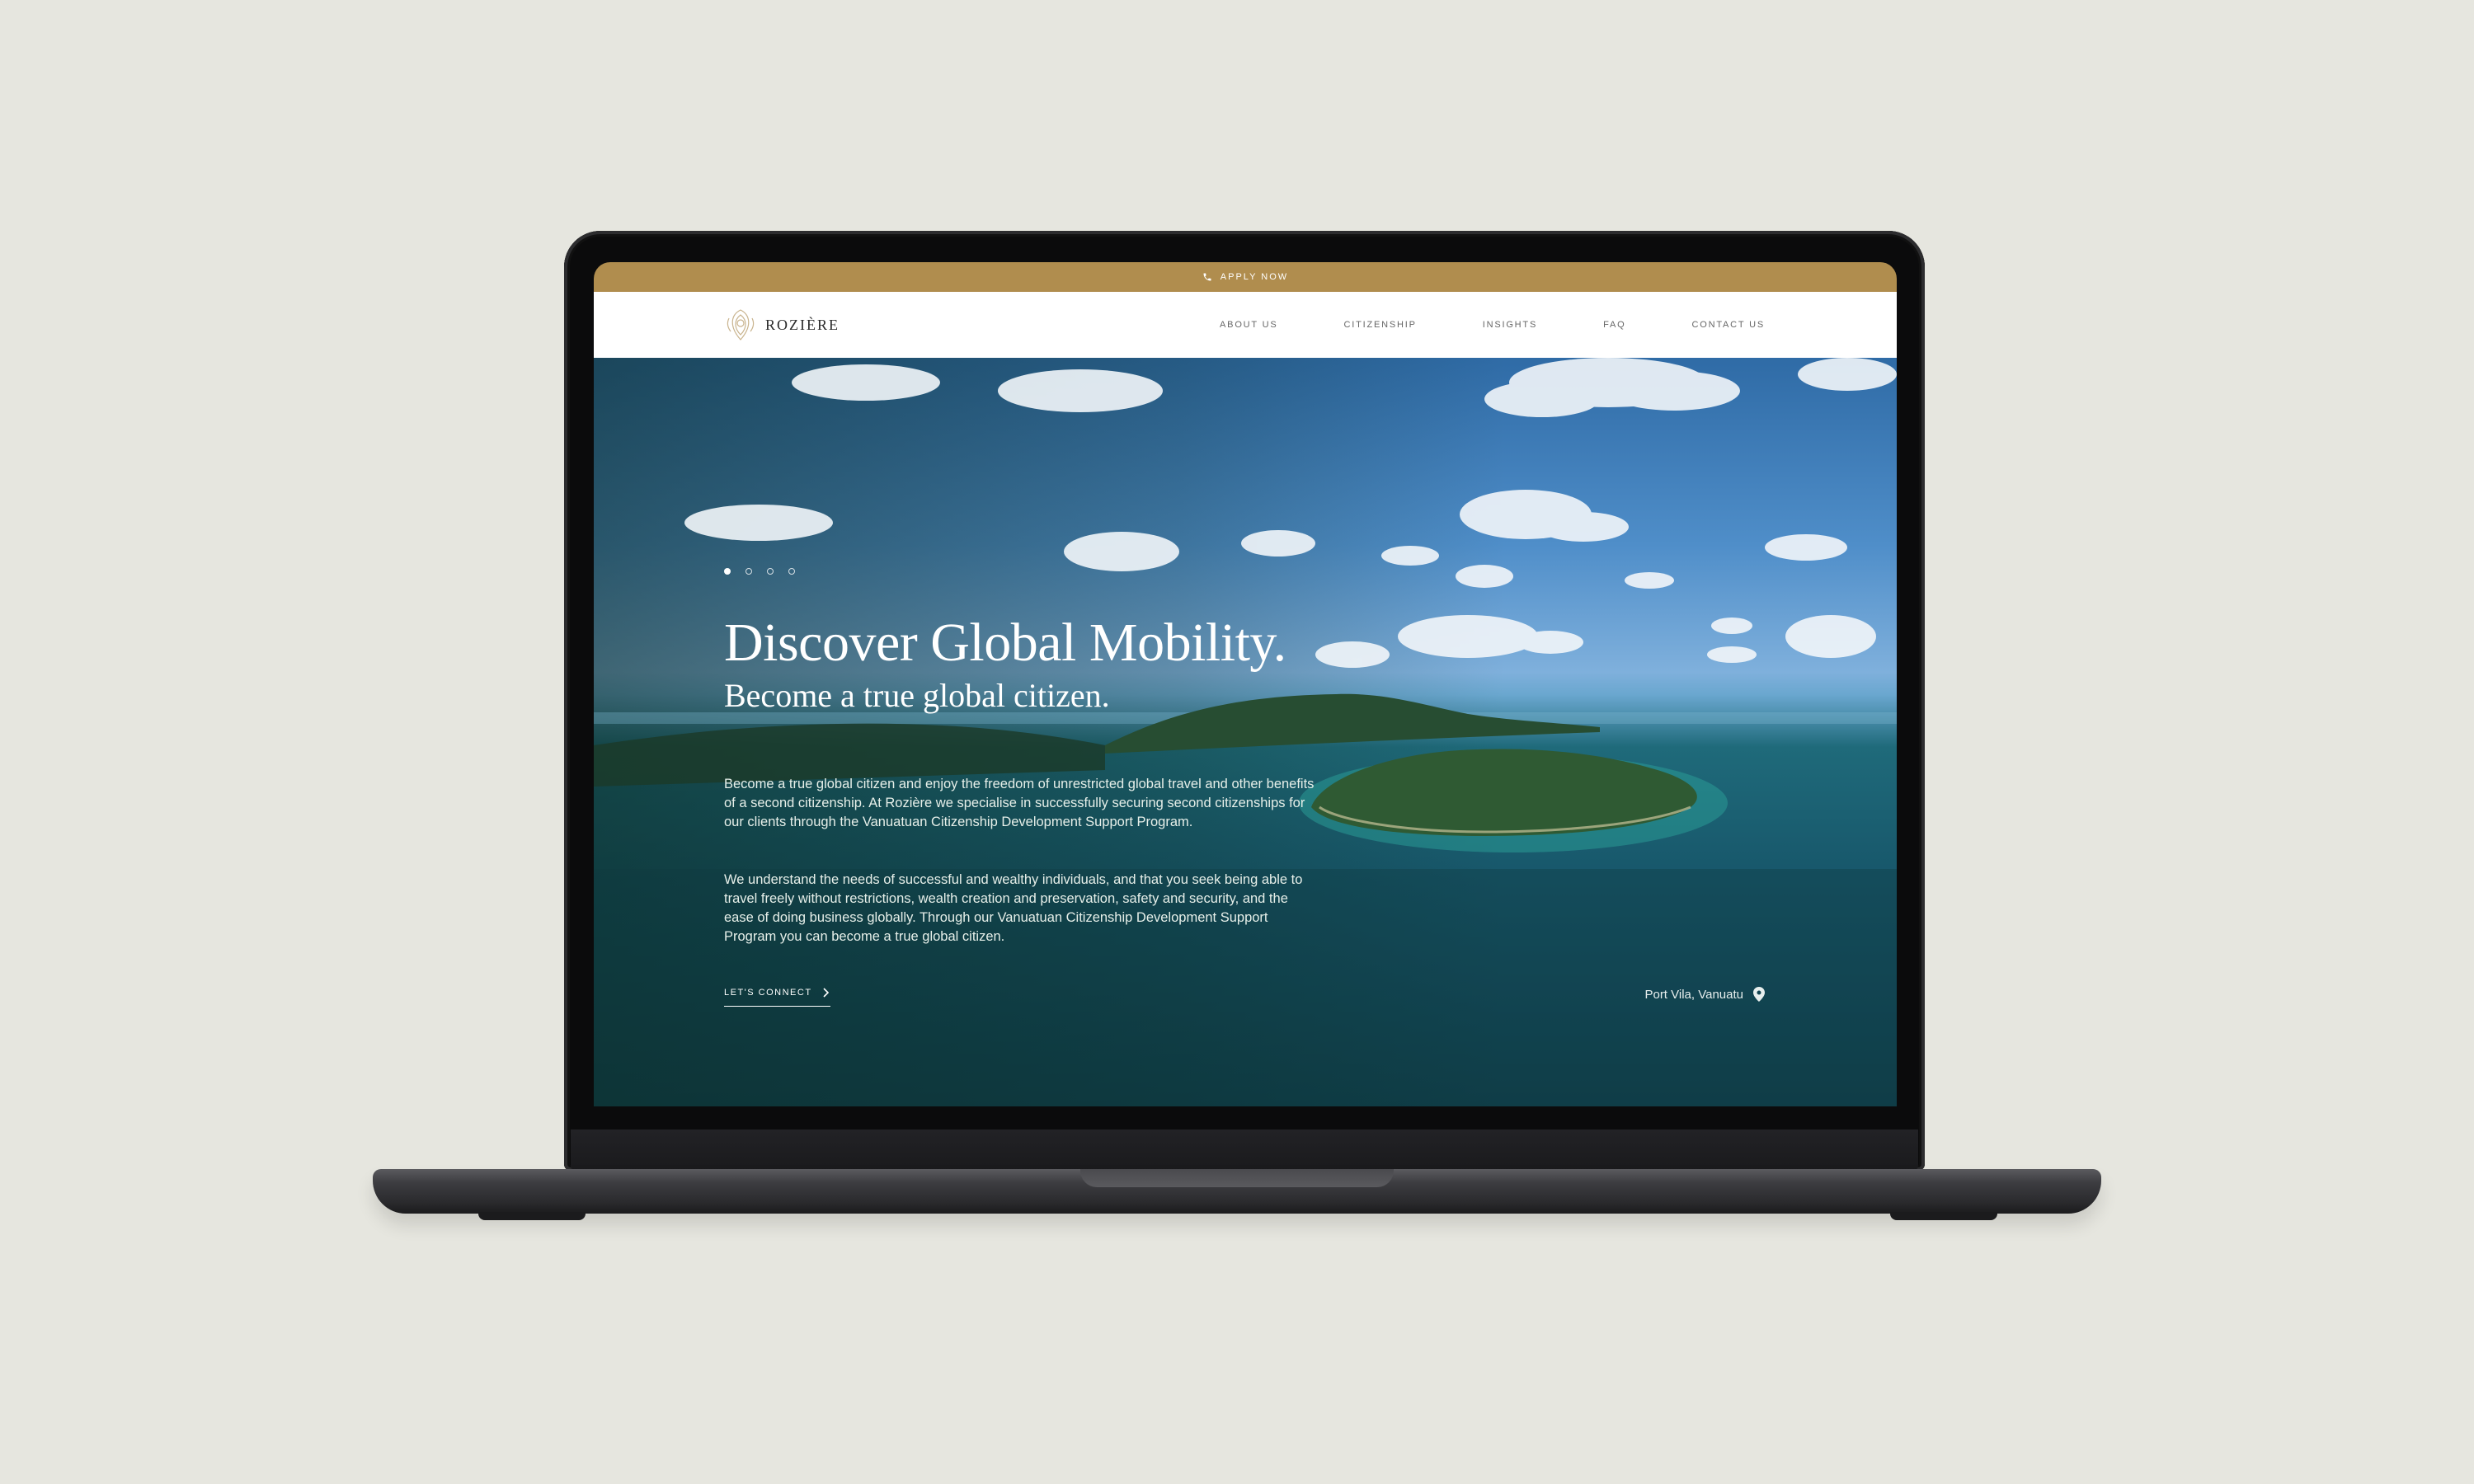 This screenshot has width=2474, height=1484. I want to click on brand-logo: ROZIÈRE, so click(782, 325).